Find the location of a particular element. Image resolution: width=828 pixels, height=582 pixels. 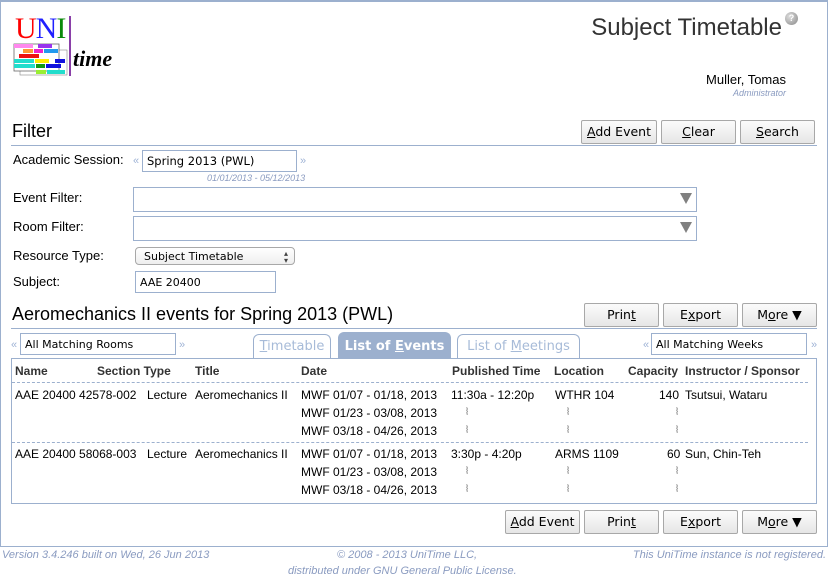

cell-time: 3:30p - 4:20p is located at coordinates (486, 454).